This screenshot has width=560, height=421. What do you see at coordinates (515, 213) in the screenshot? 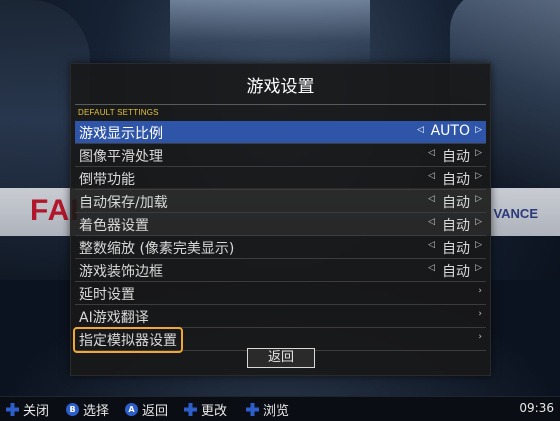
I see `background-banner-text-right: VANCE` at bounding box center [515, 213].